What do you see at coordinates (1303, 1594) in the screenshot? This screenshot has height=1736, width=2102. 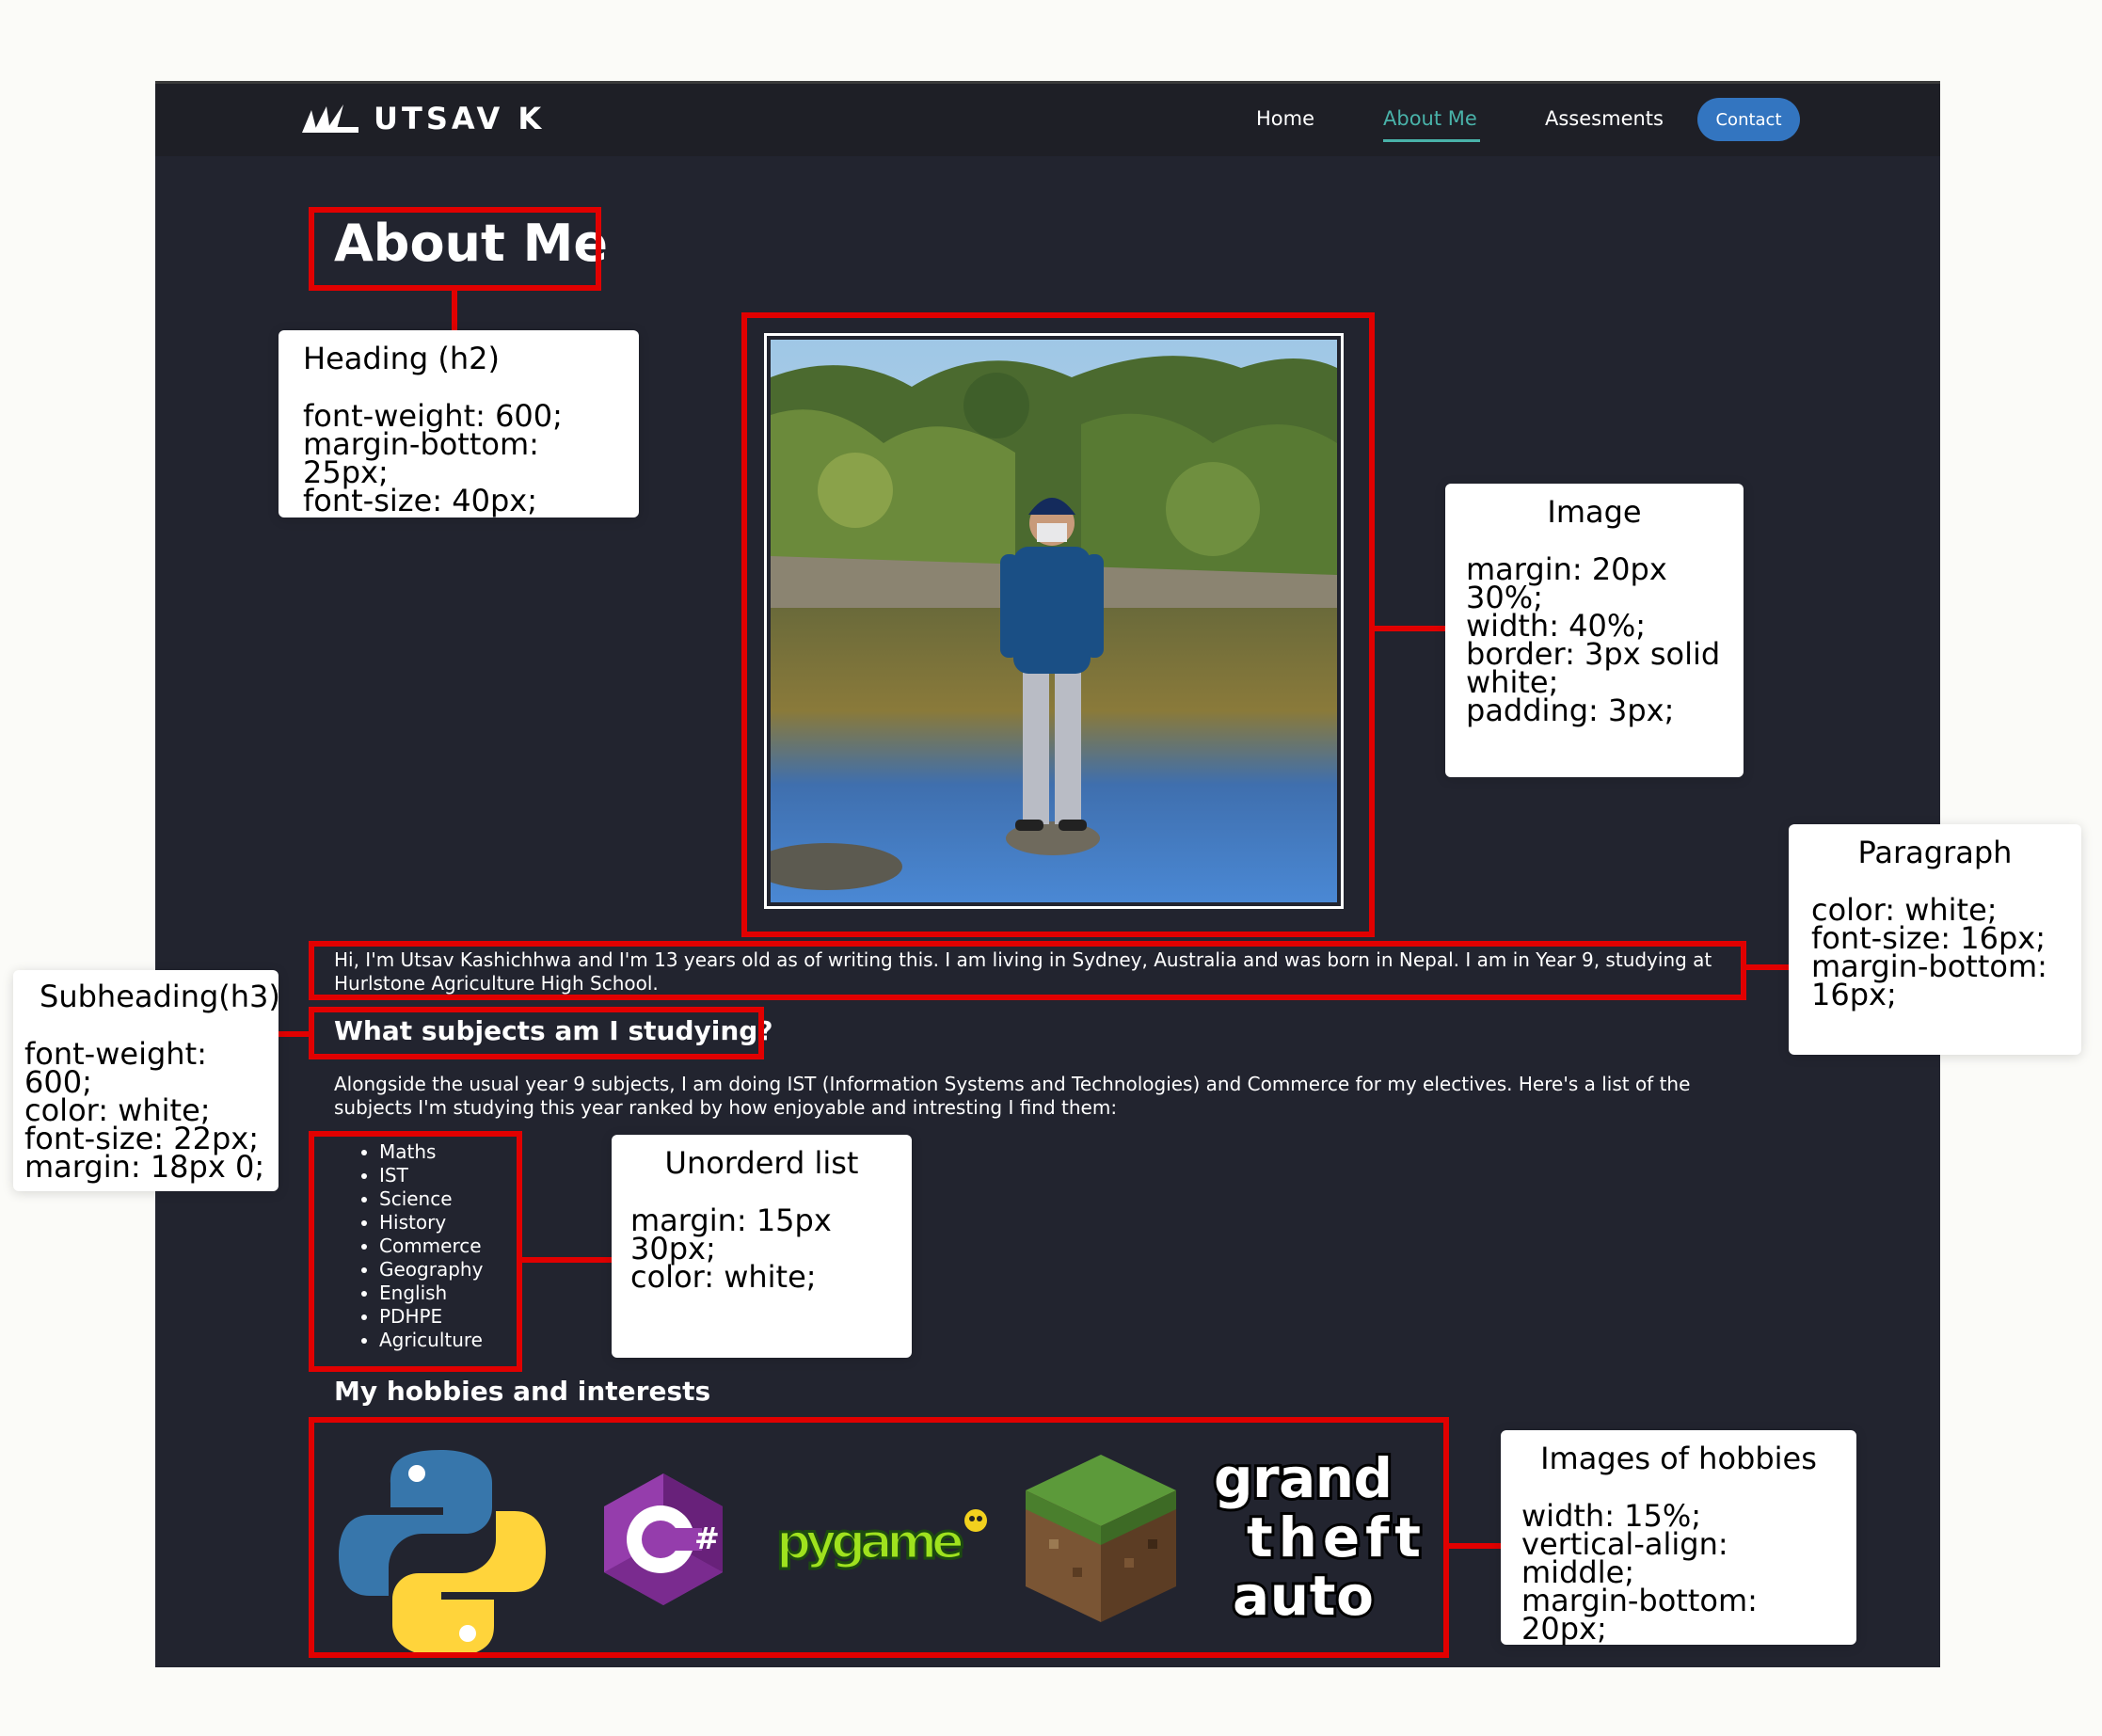 I see `gta-line-3: auto` at bounding box center [1303, 1594].